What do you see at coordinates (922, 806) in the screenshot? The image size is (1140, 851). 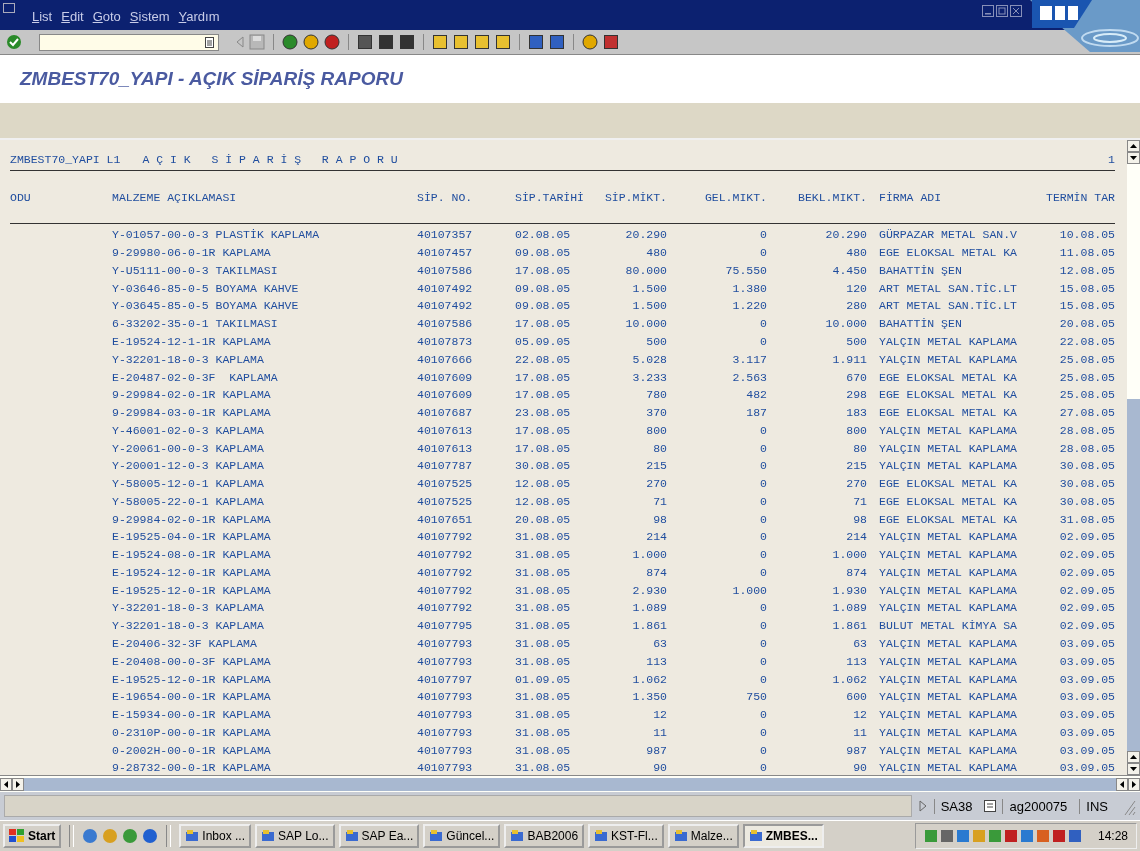 I see `expand-icon` at bounding box center [922, 806].